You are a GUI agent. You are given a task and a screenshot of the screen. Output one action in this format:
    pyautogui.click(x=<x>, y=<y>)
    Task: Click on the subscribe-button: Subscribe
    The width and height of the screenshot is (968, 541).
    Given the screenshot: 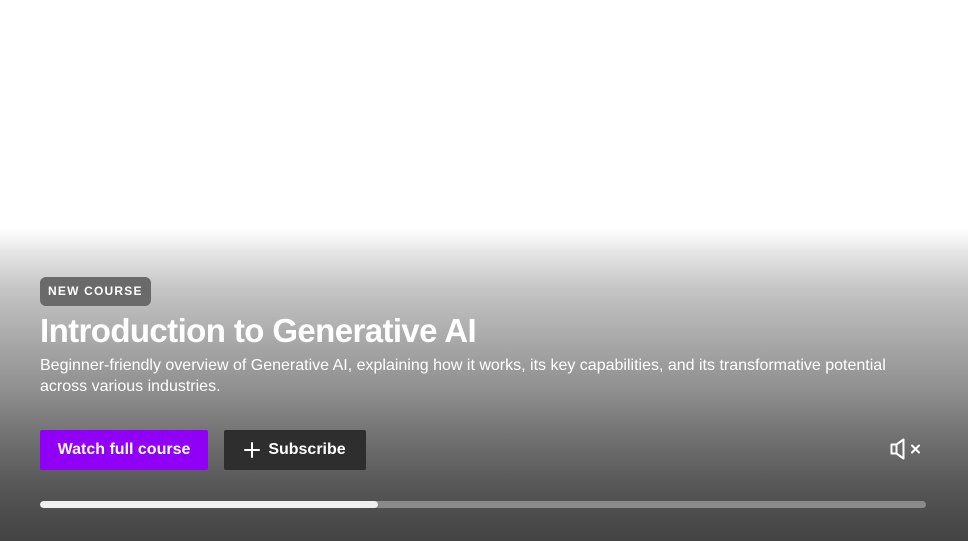 What is the action you would take?
    pyautogui.click(x=295, y=450)
    